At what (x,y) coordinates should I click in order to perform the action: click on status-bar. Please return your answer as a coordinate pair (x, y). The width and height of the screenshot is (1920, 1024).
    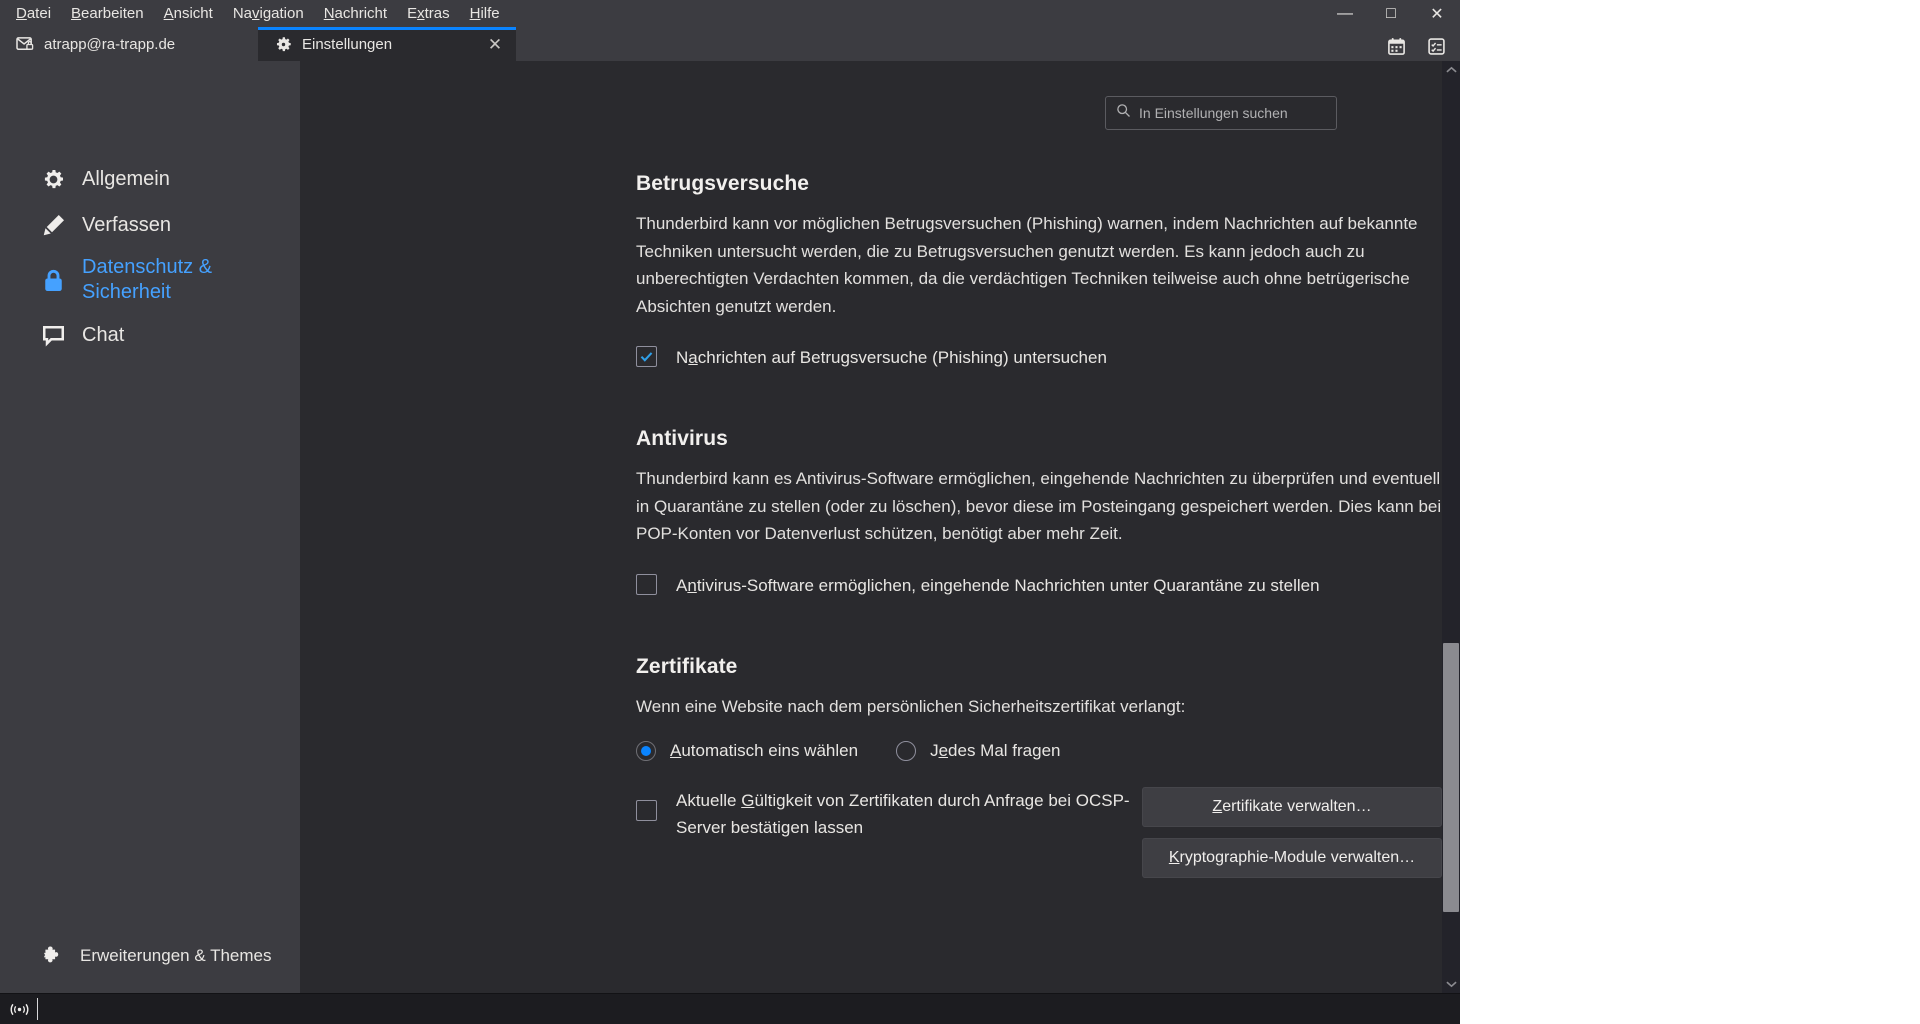
    Looking at the image, I should click on (730, 1008).